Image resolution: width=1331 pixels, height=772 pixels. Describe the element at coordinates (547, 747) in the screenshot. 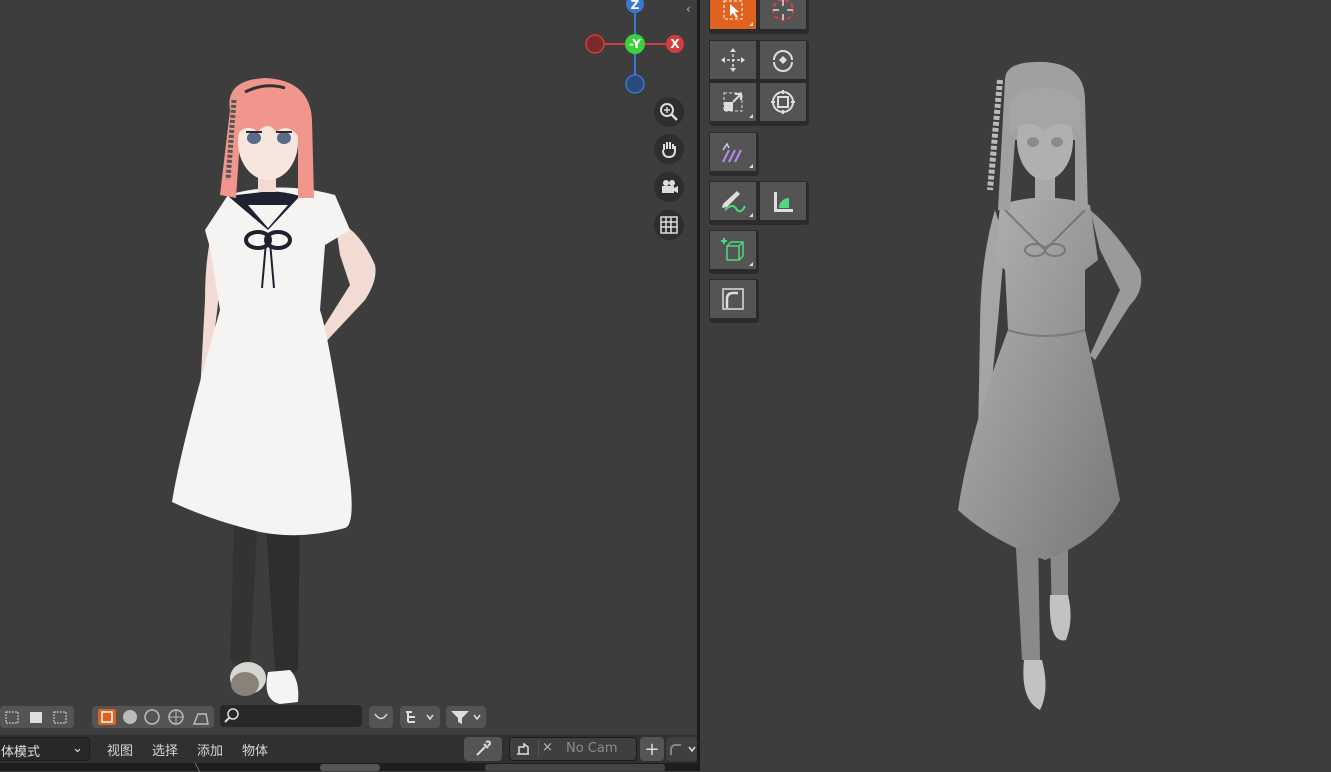

I see `camera-clear-button: ×` at that location.